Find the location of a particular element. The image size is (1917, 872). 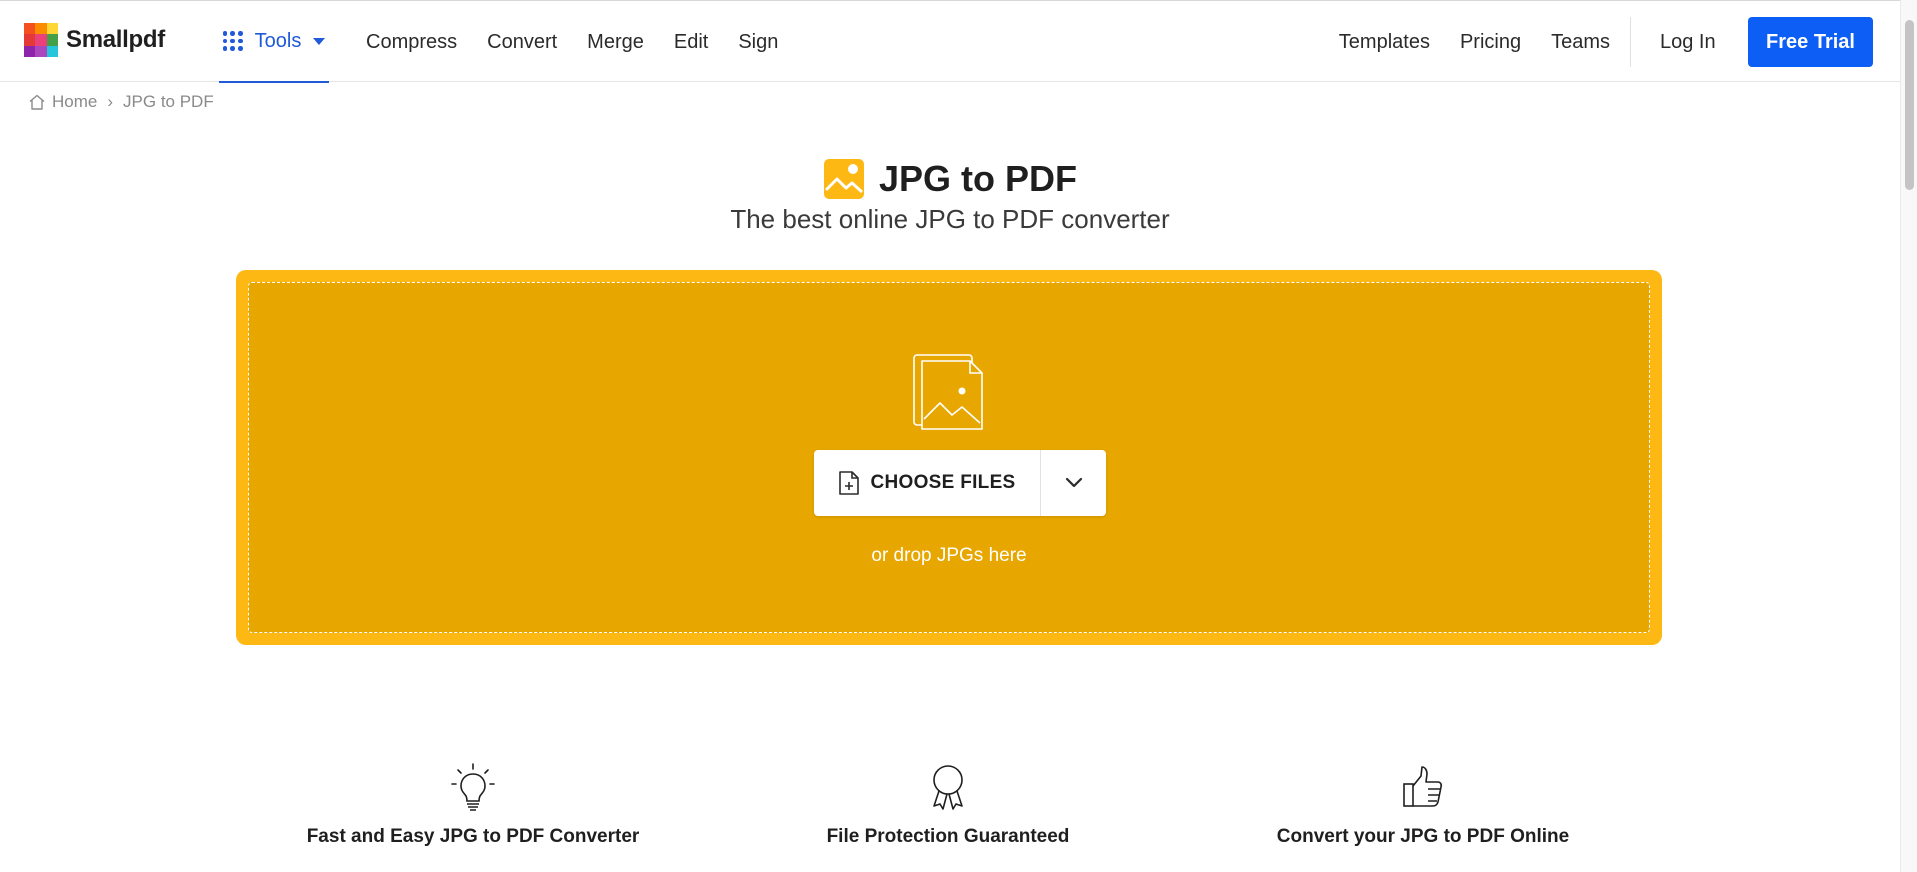

nav-teams: Teams is located at coordinates (1580, 42).